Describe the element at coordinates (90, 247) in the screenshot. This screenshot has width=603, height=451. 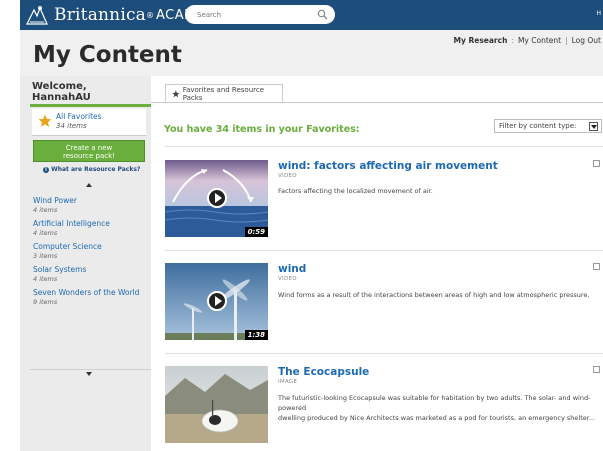
I see `resource-pack-name: Computer Science` at that location.